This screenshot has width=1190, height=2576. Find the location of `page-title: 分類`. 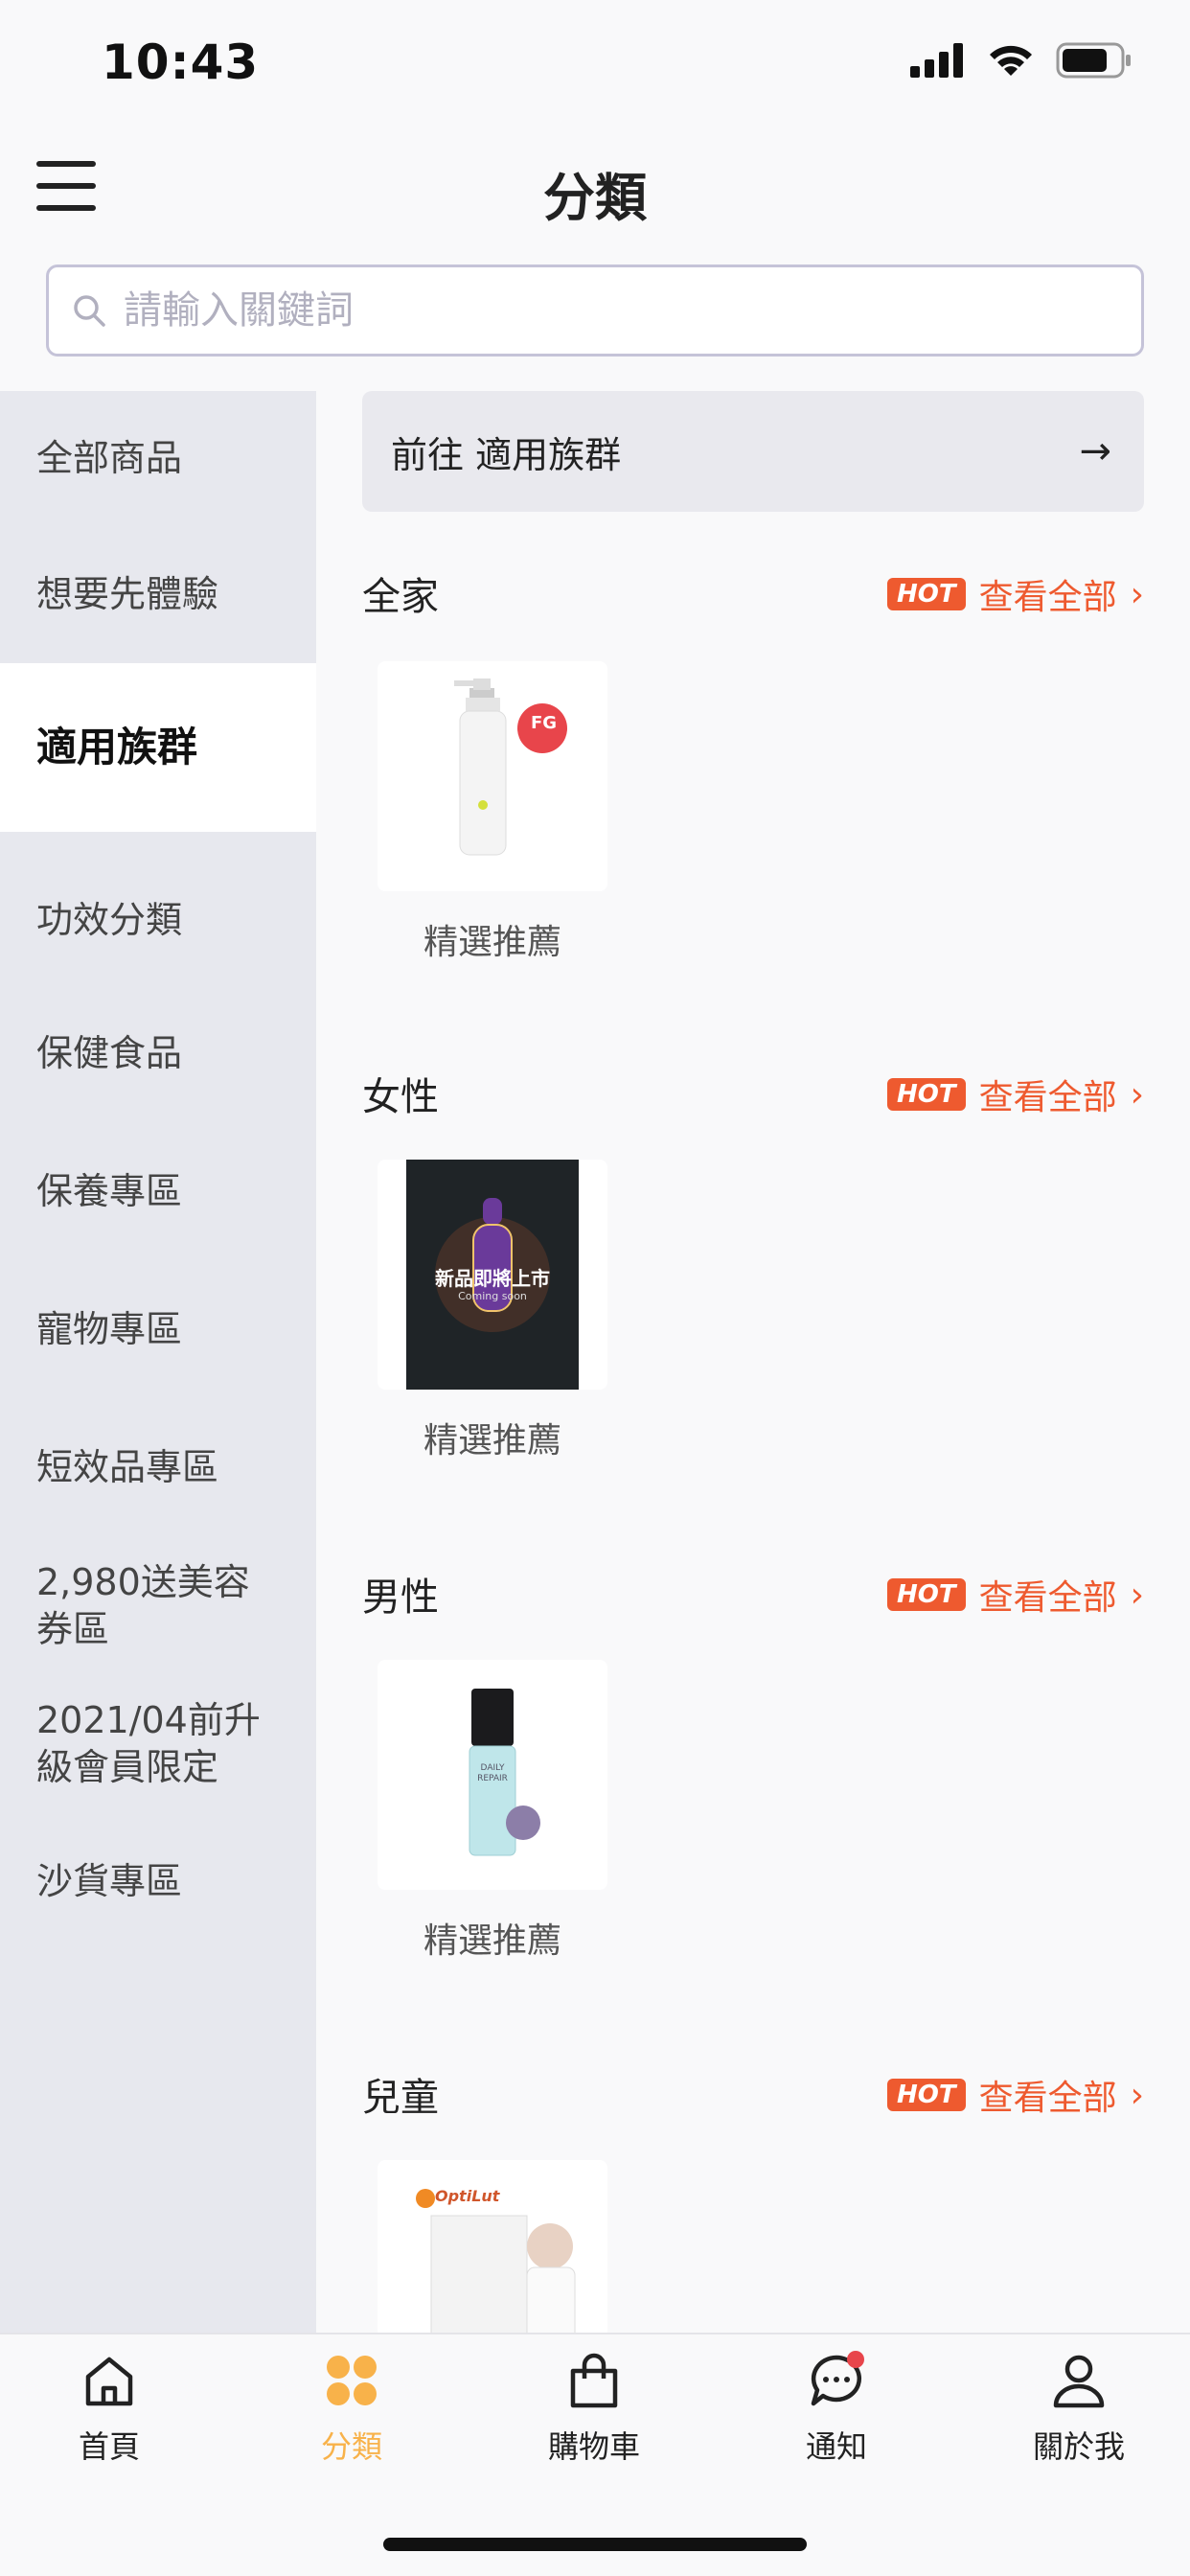

page-title: 分類 is located at coordinates (595, 198).